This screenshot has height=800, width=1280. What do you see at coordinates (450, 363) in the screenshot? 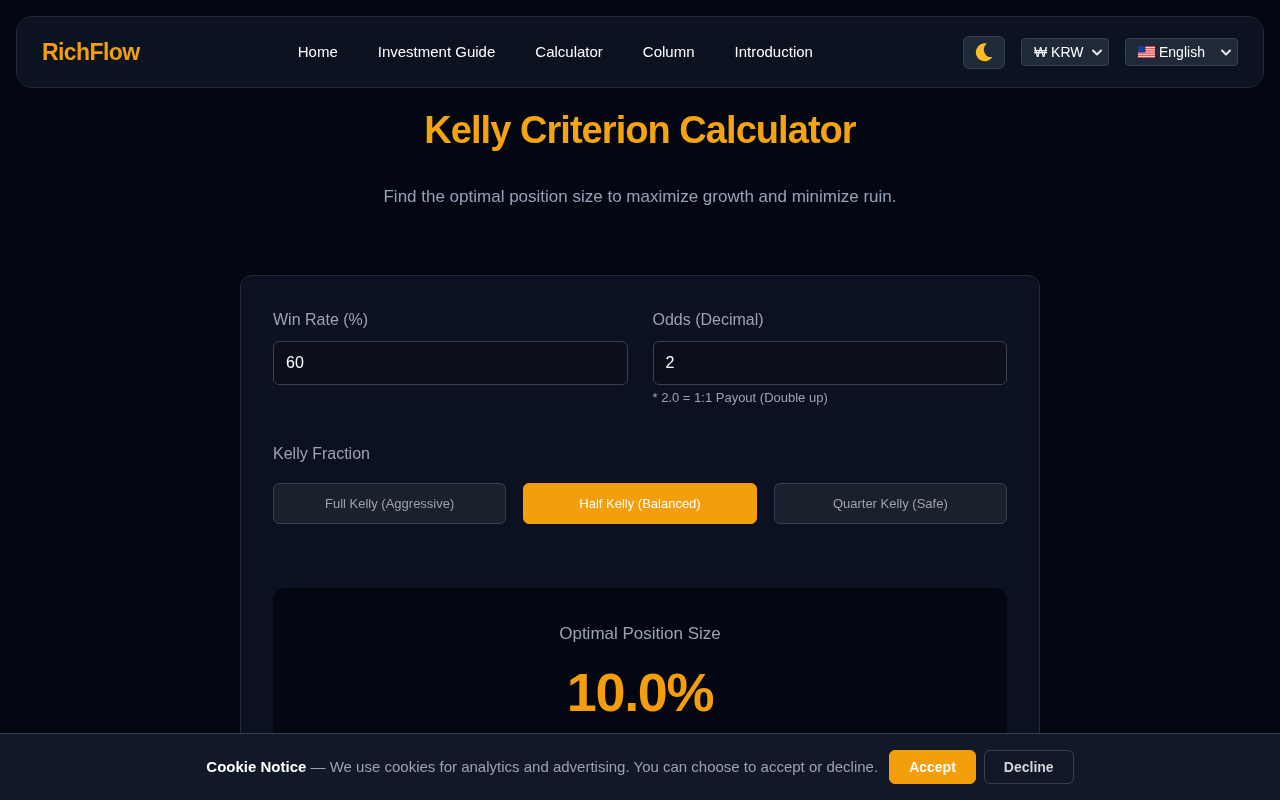
I see `input-field: 60` at bounding box center [450, 363].